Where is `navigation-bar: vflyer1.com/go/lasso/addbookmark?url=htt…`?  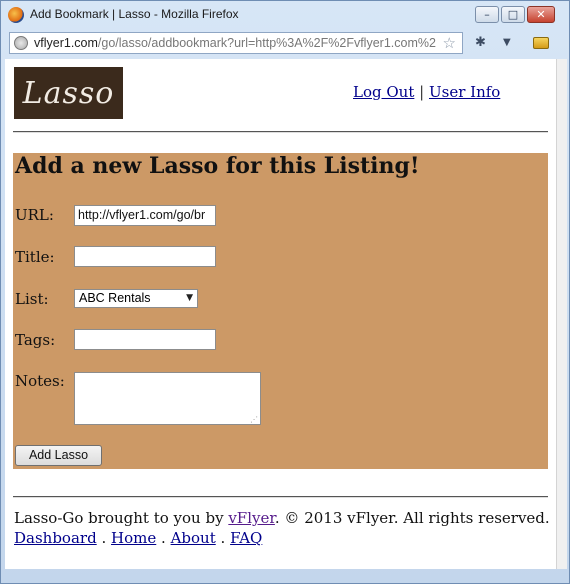 navigation-bar: vflyer1.com/go/lasso/addbookmark?url=htt… is located at coordinates (285, 43).